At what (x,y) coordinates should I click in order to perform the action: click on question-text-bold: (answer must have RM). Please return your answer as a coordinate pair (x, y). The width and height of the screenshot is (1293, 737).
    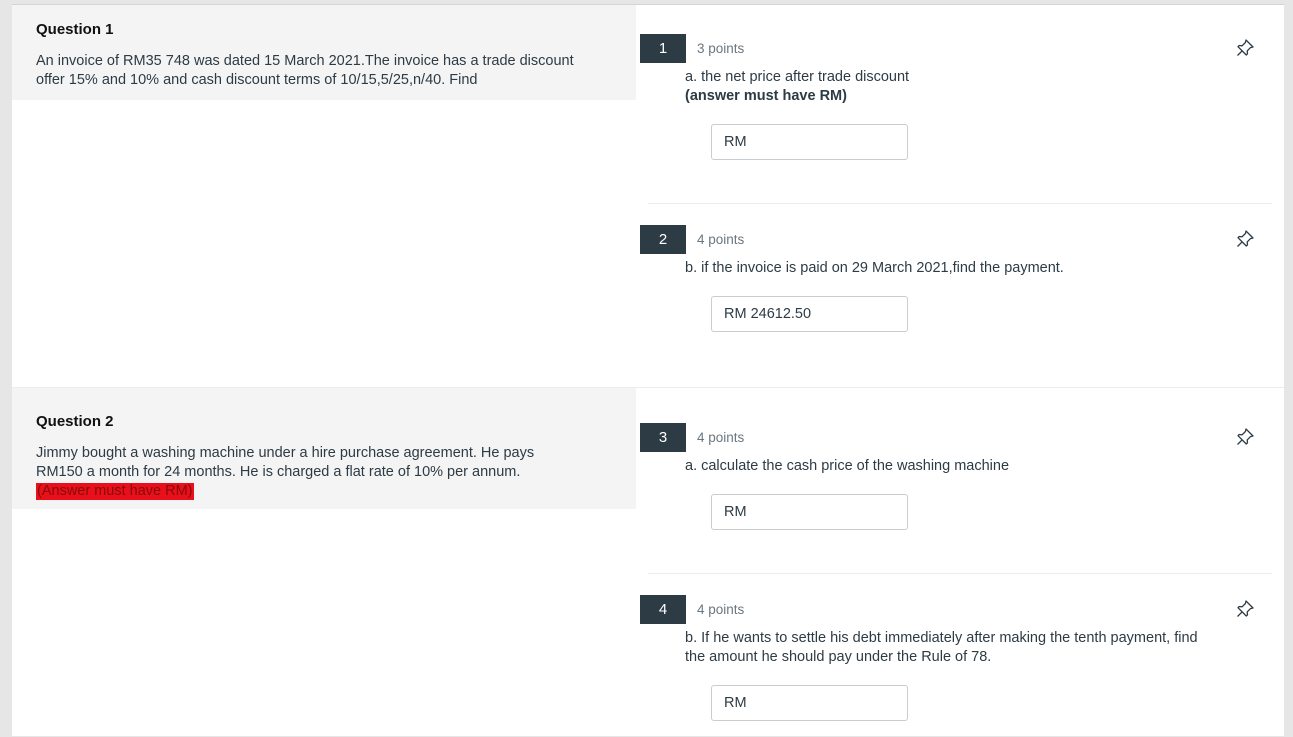
    Looking at the image, I should click on (766, 96).